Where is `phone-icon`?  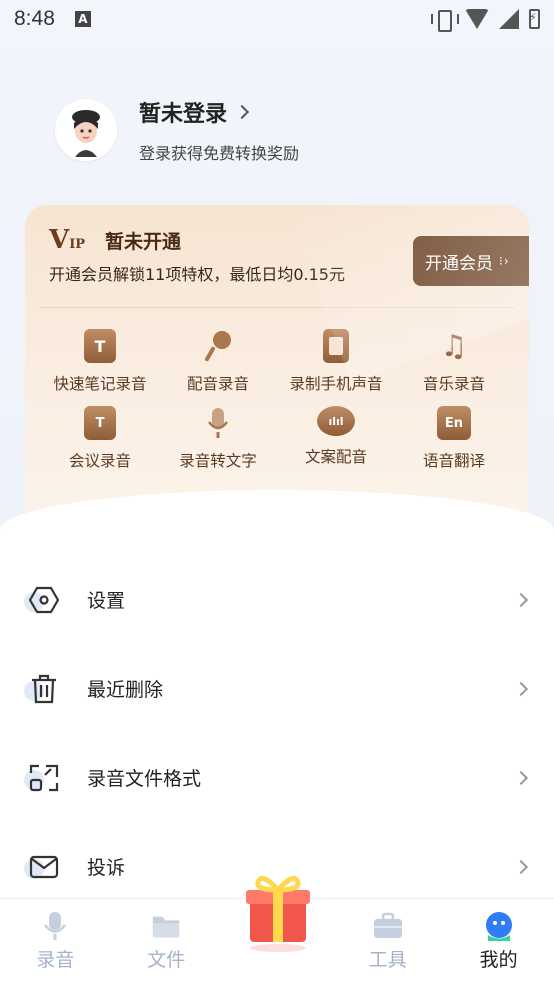
phone-icon is located at coordinates (336, 346).